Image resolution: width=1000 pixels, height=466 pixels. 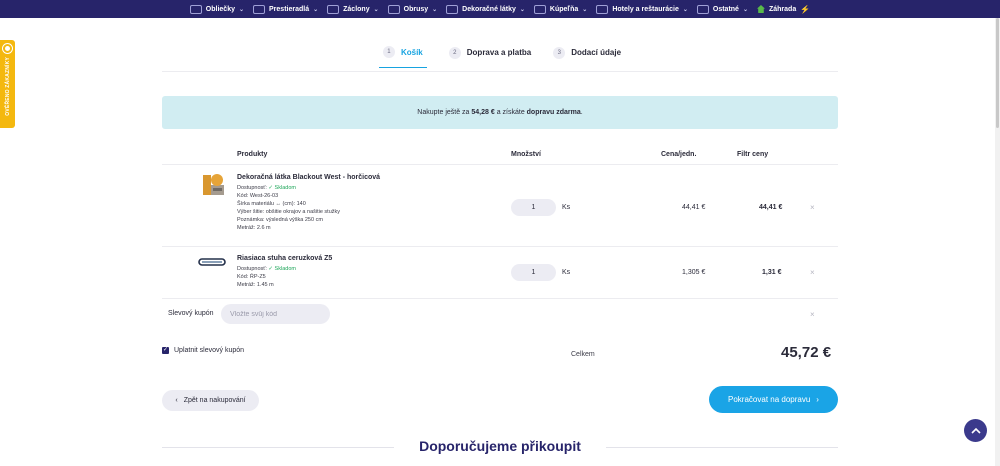 I want to click on nav-item: Hotely a reštaurácie ⌄, so click(x=642, y=9).